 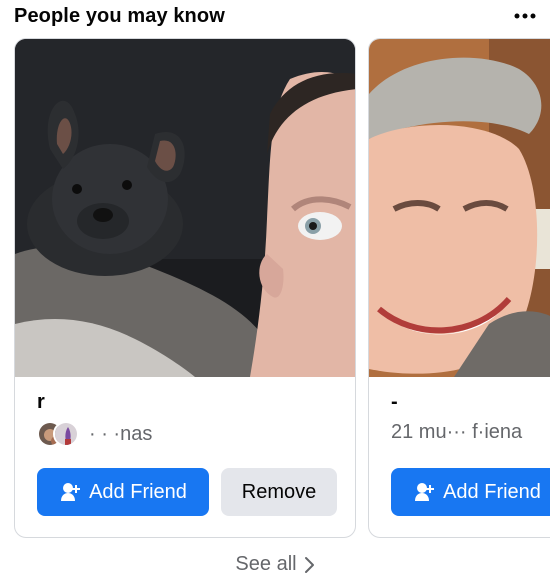 What do you see at coordinates (394, 402) in the screenshot?
I see `person-name: -` at bounding box center [394, 402].